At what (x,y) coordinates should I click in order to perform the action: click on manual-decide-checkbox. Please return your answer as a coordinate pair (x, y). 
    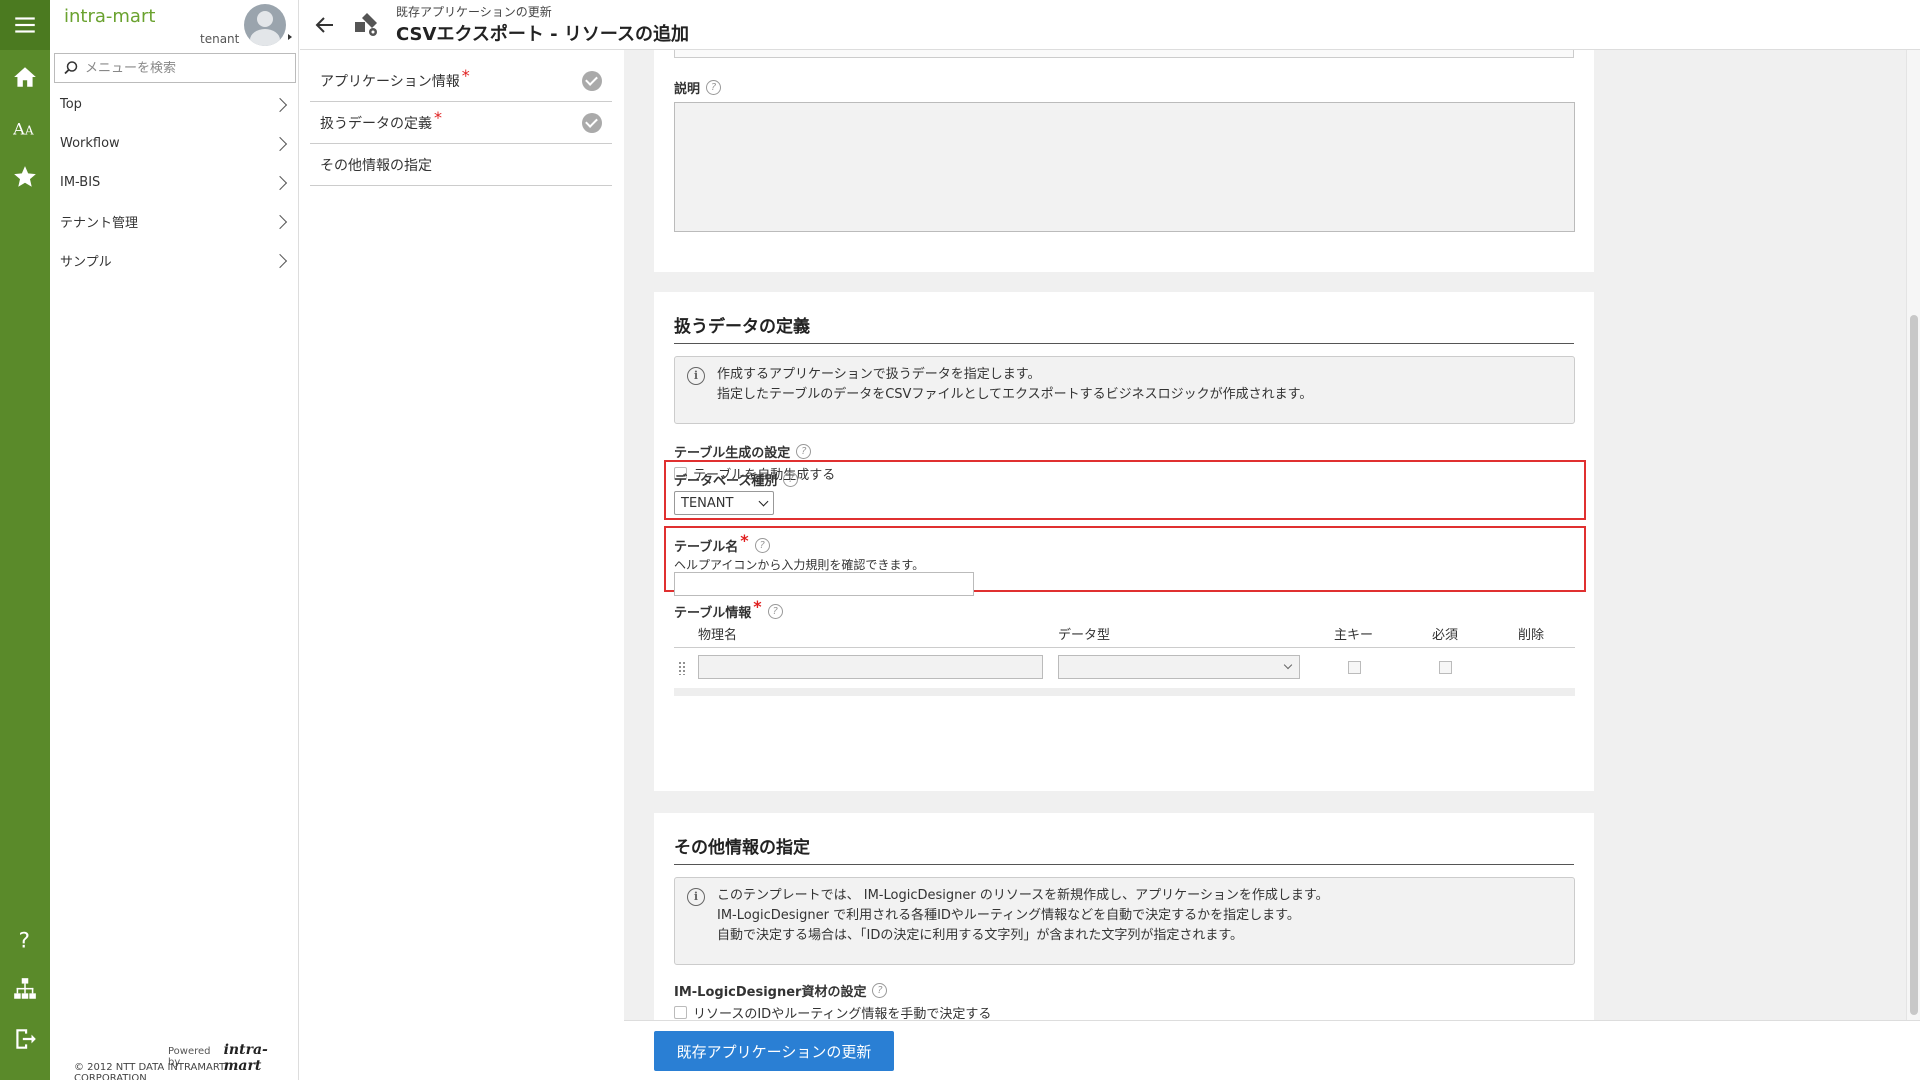
    Looking at the image, I should click on (680, 1012).